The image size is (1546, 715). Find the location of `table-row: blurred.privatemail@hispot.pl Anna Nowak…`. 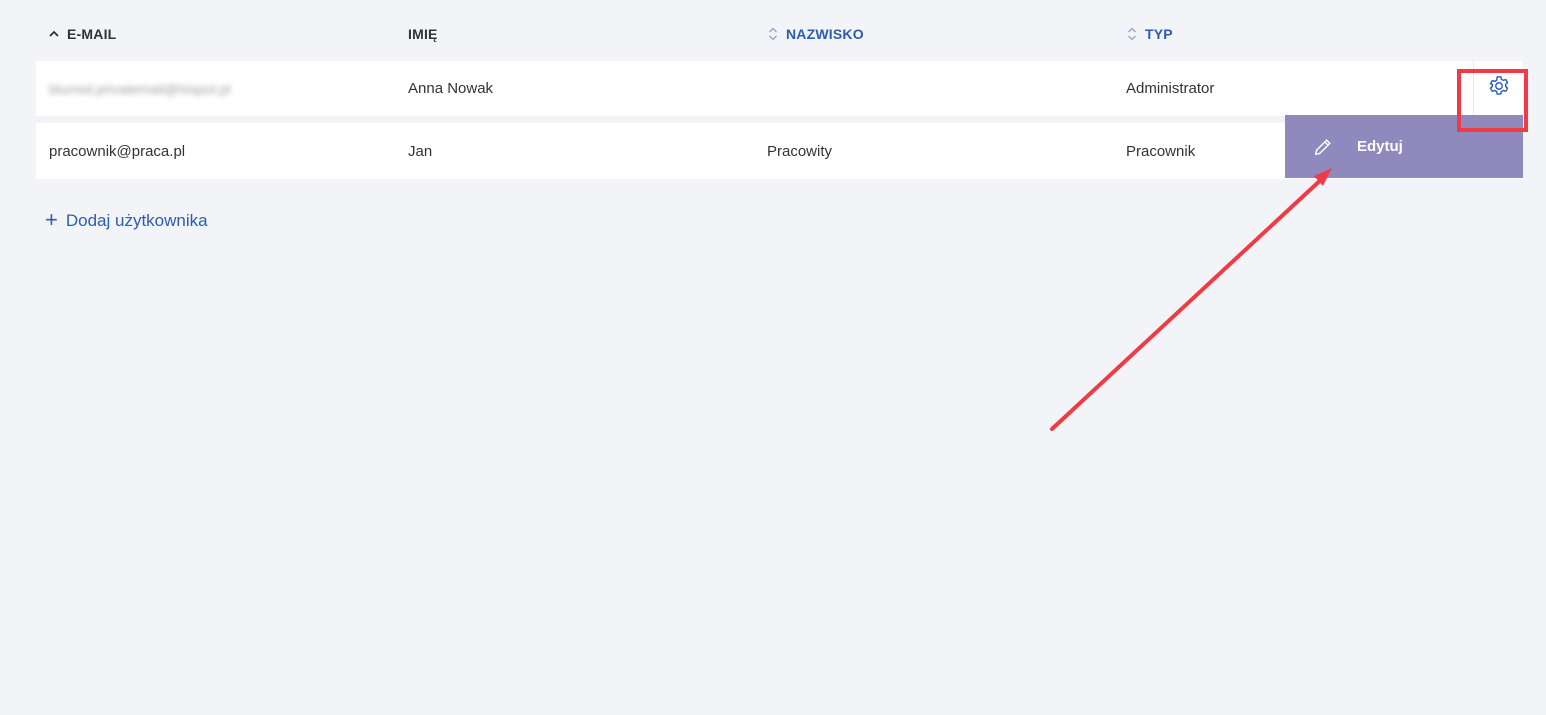

table-row: blurred.privatemail@hispot.pl Anna Nowak… is located at coordinates (779, 88).